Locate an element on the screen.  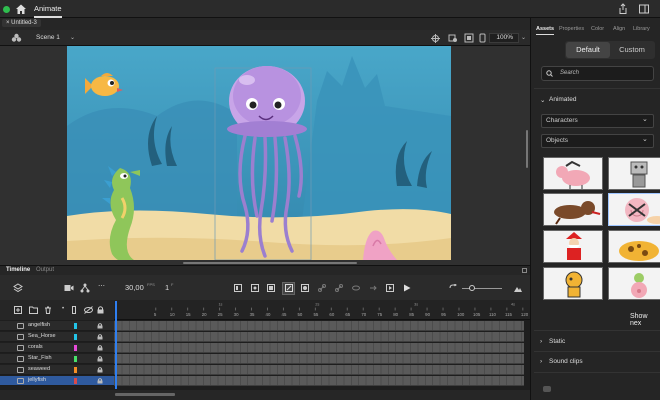
search-input is located at coordinates (597, 73).